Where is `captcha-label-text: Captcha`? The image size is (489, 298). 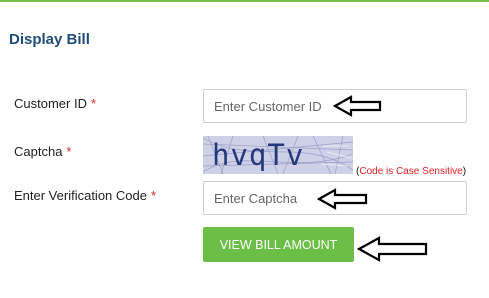
captcha-label-text: Captcha is located at coordinates (38, 151).